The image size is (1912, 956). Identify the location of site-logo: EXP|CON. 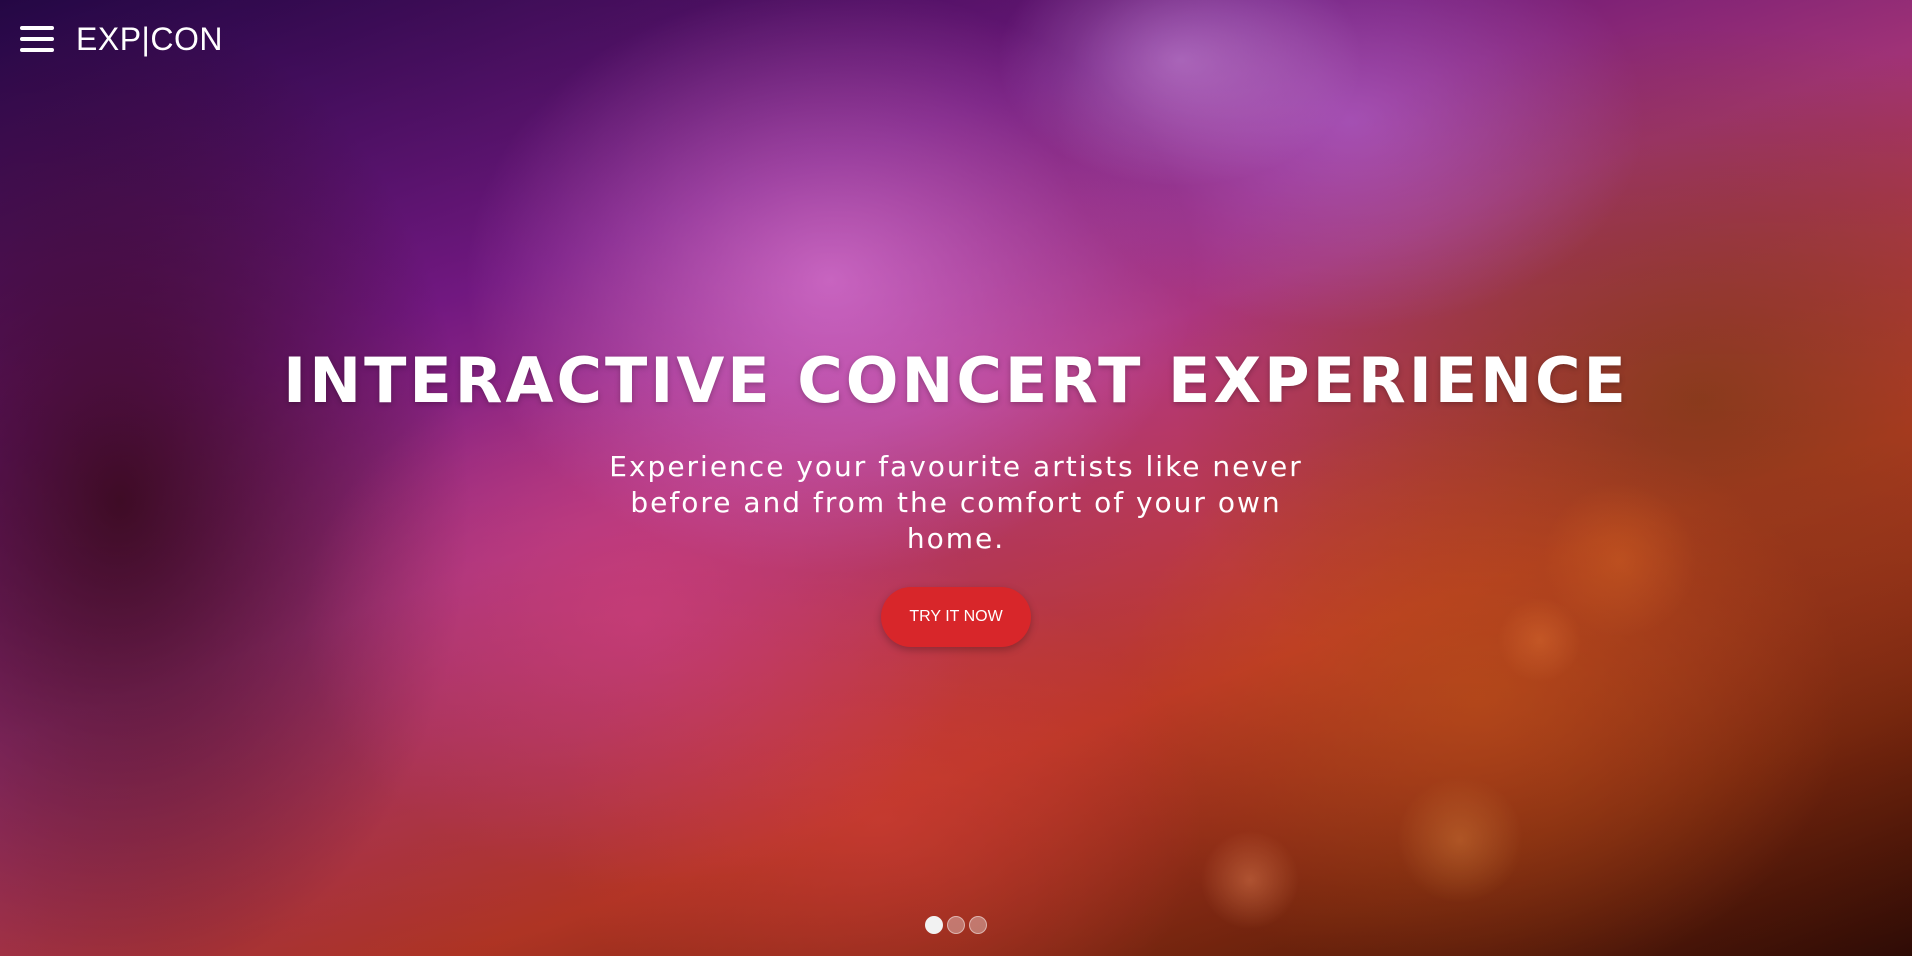
(149, 39).